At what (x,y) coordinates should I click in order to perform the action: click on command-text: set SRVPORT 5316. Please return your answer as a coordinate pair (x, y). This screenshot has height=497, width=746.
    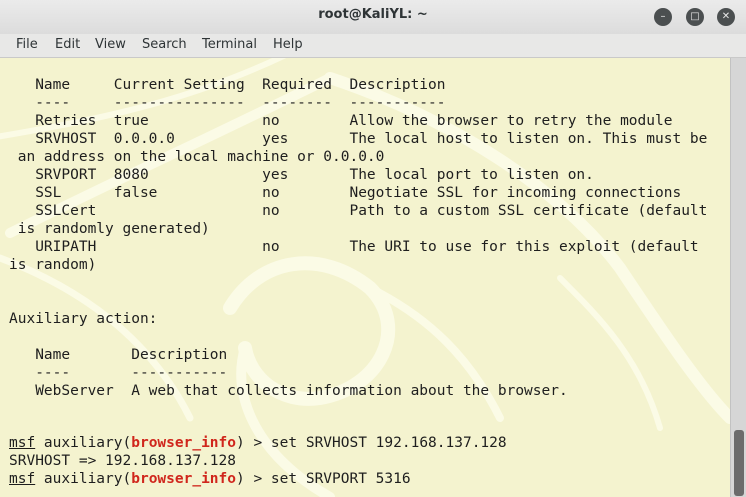
    Looking at the image, I should click on (340, 479).